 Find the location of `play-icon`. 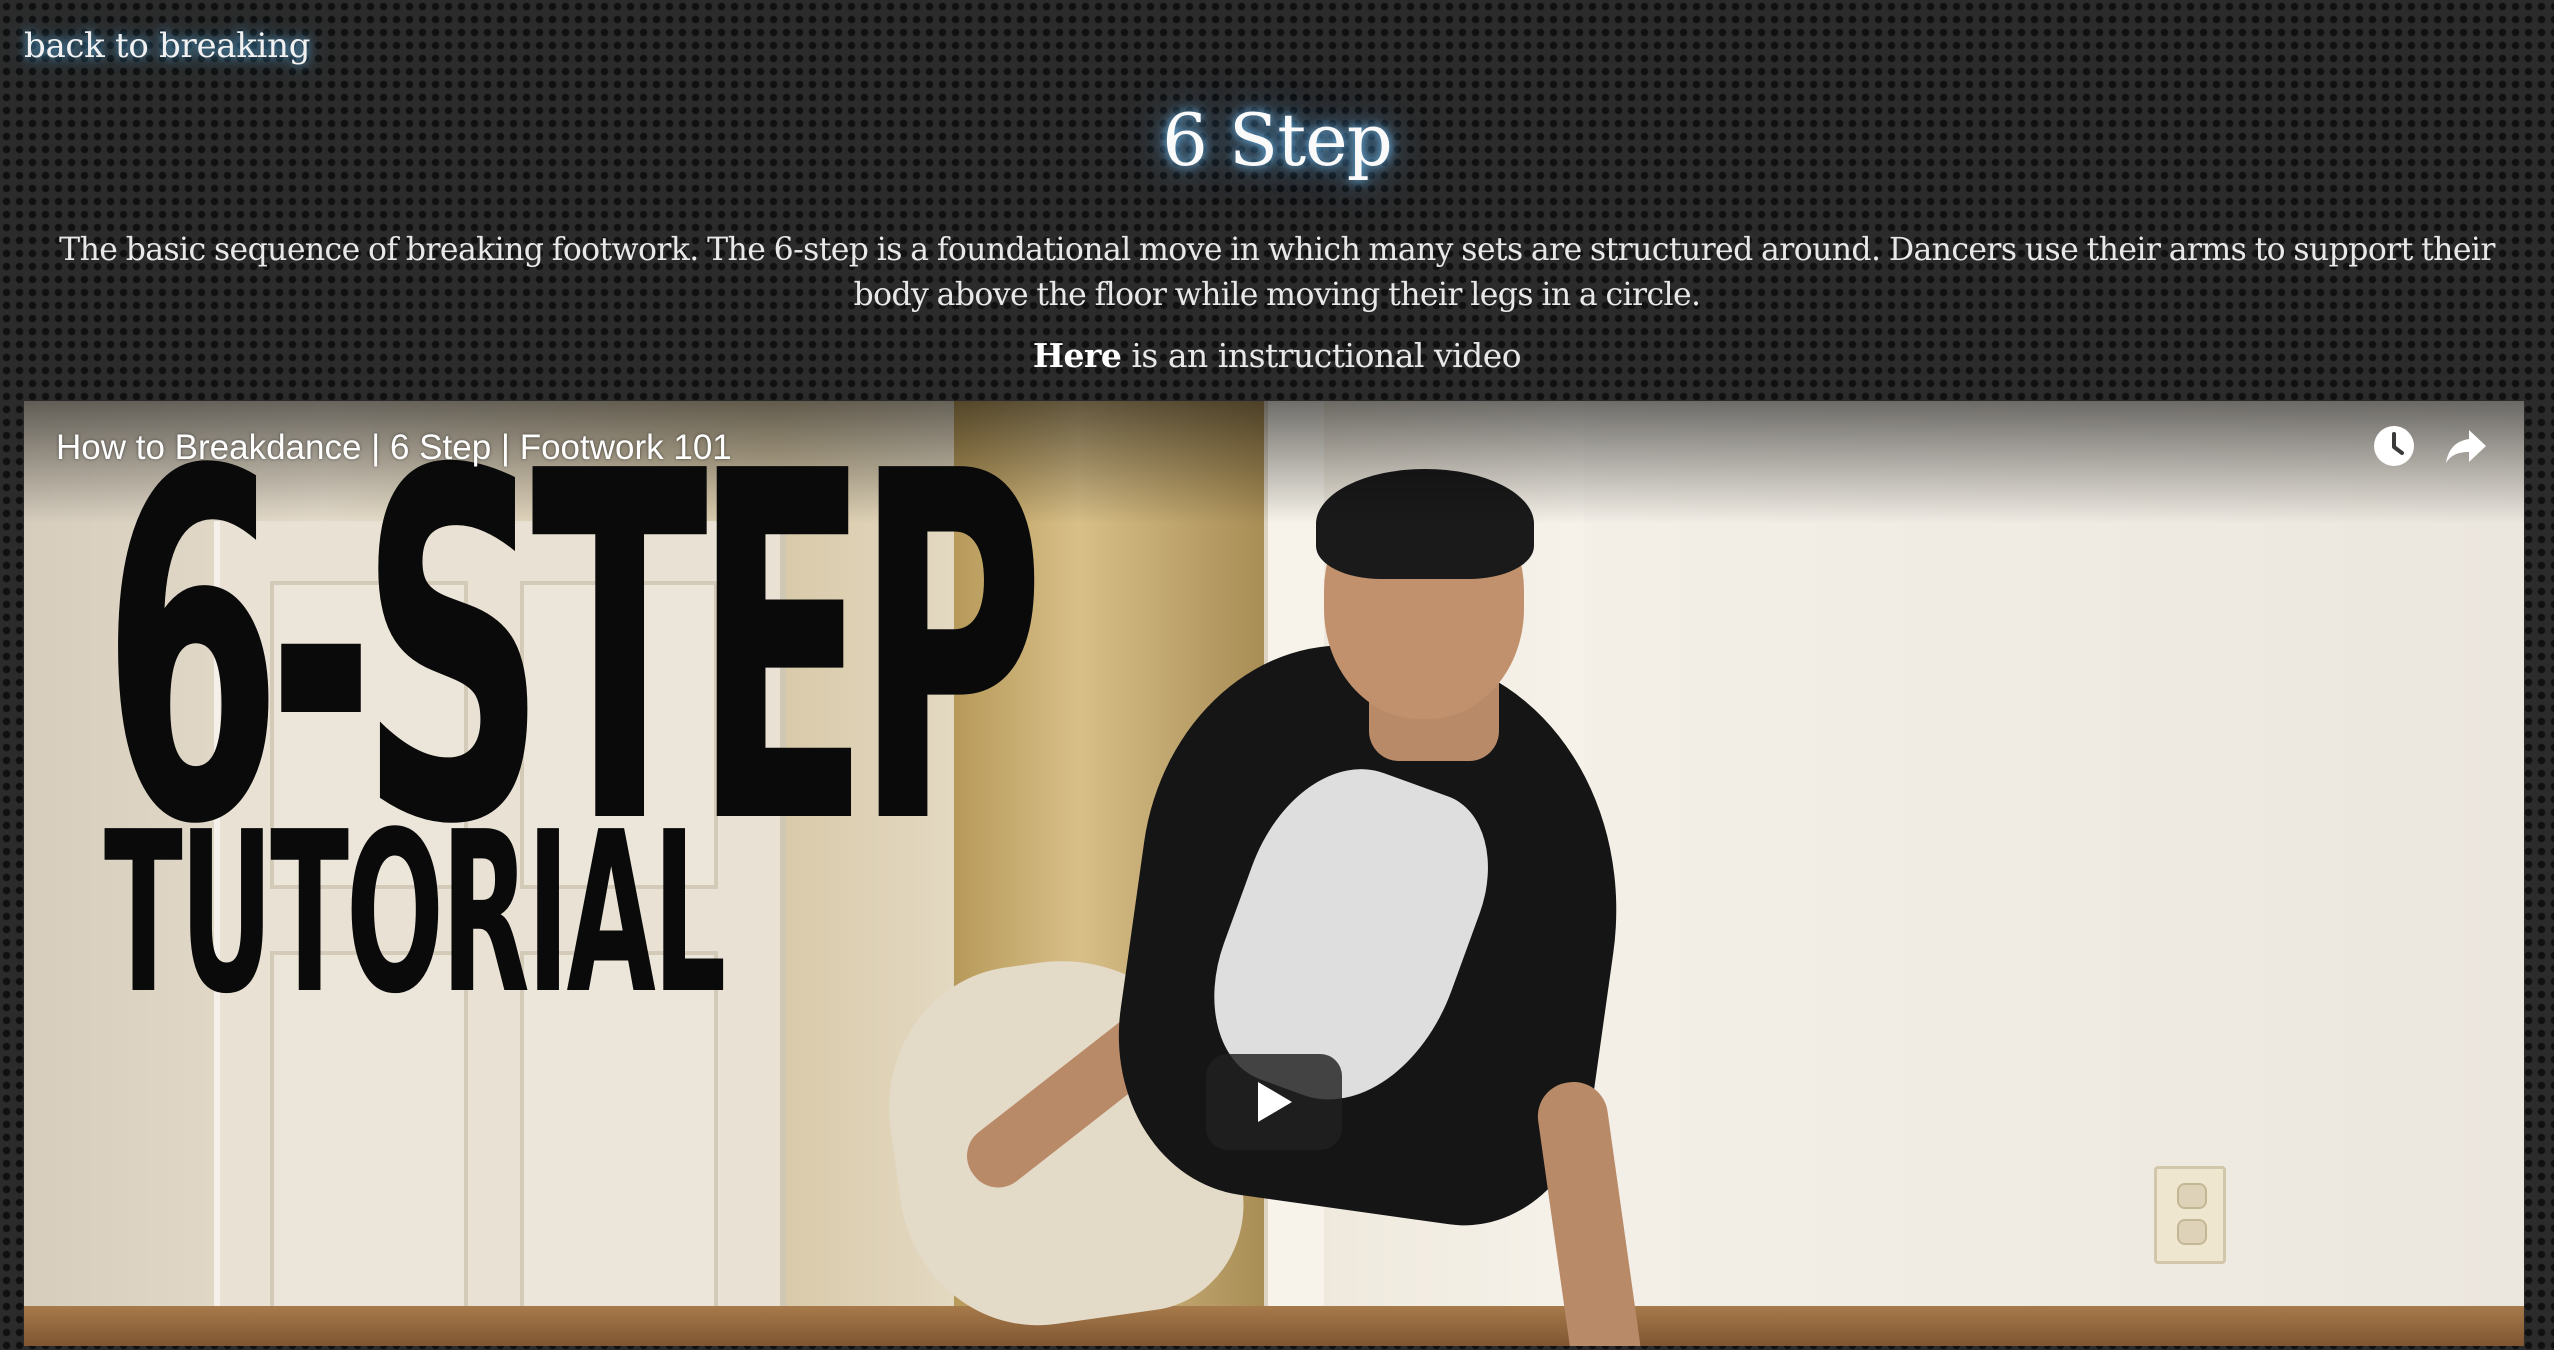

play-icon is located at coordinates (1275, 1102).